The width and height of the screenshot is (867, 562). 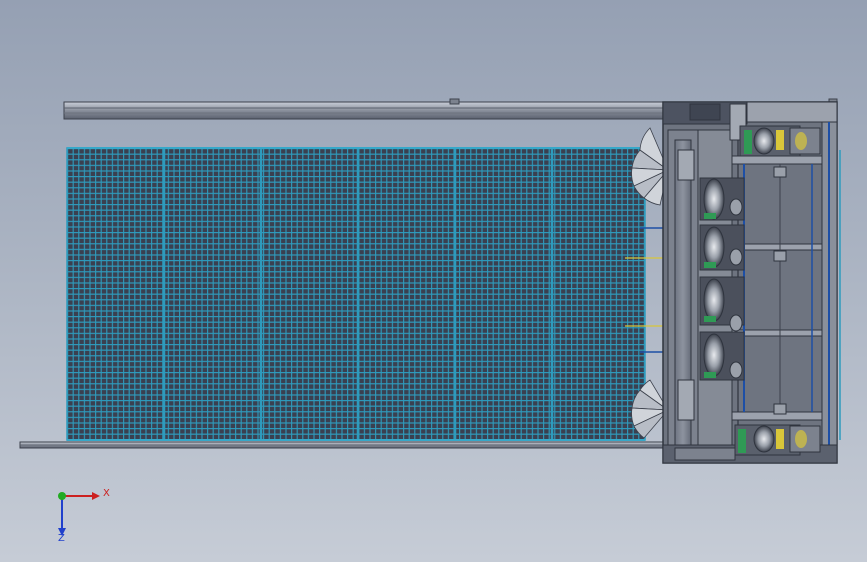 I want to click on y-axis-dot, so click(x=62, y=496).